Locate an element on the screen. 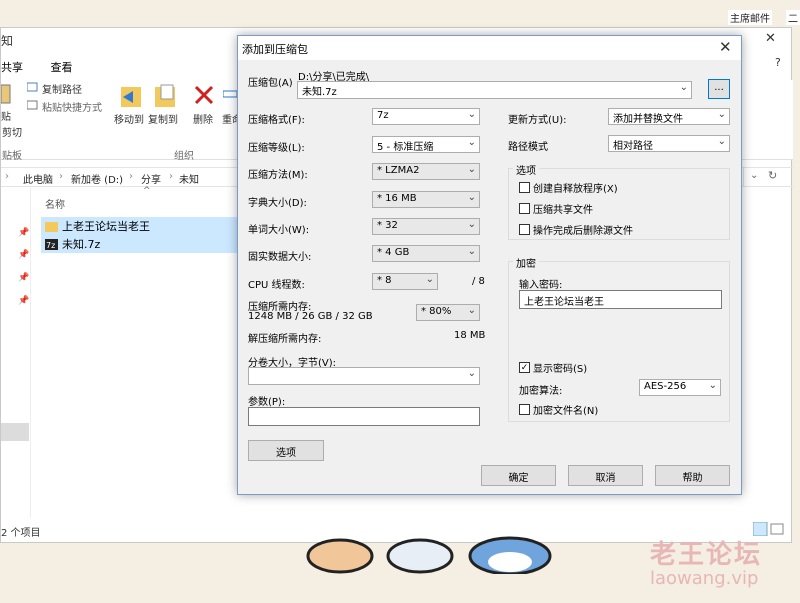  memory-percent-select: * 80% ⌄ is located at coordinates (448, 312).